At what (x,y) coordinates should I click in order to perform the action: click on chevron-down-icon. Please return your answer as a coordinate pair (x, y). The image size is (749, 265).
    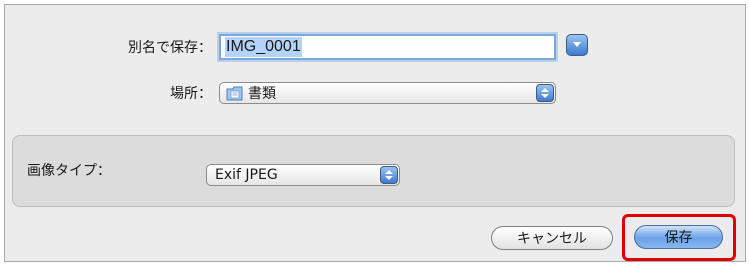
    Looking at the image, I should click on (577, 44).